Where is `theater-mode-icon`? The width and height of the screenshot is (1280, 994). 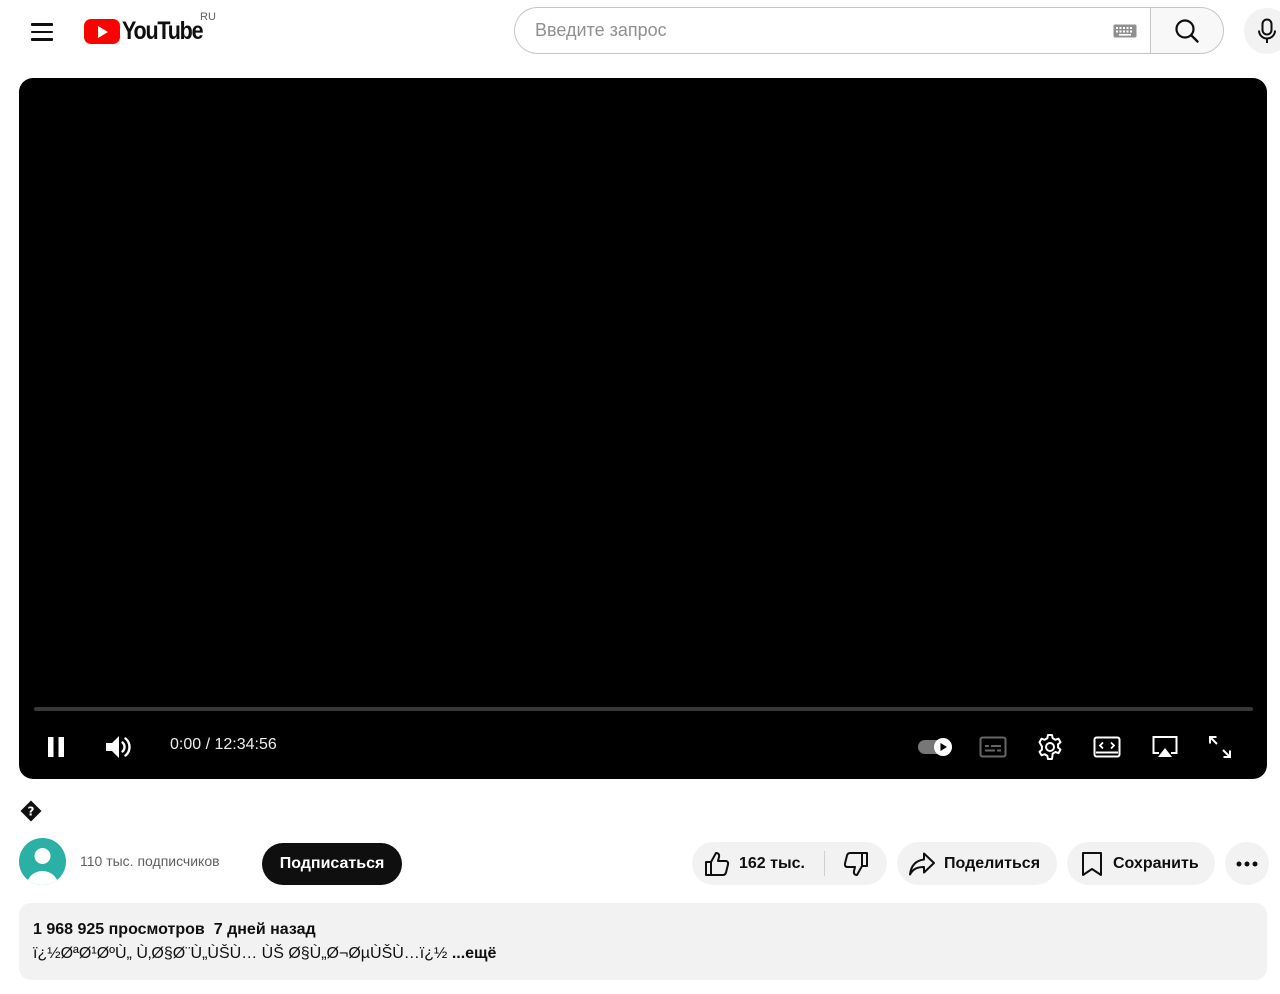 theater-mode-icon is located at coordinates (1107, 747).